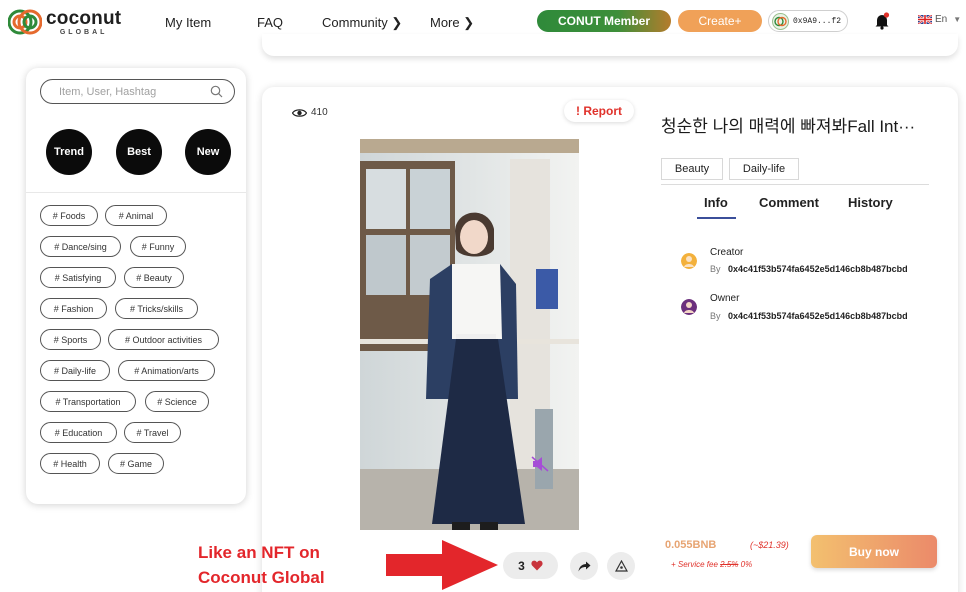 This screenshot has width=966, height=592. I want to click on logo-word: coconut, so click(84, 18).